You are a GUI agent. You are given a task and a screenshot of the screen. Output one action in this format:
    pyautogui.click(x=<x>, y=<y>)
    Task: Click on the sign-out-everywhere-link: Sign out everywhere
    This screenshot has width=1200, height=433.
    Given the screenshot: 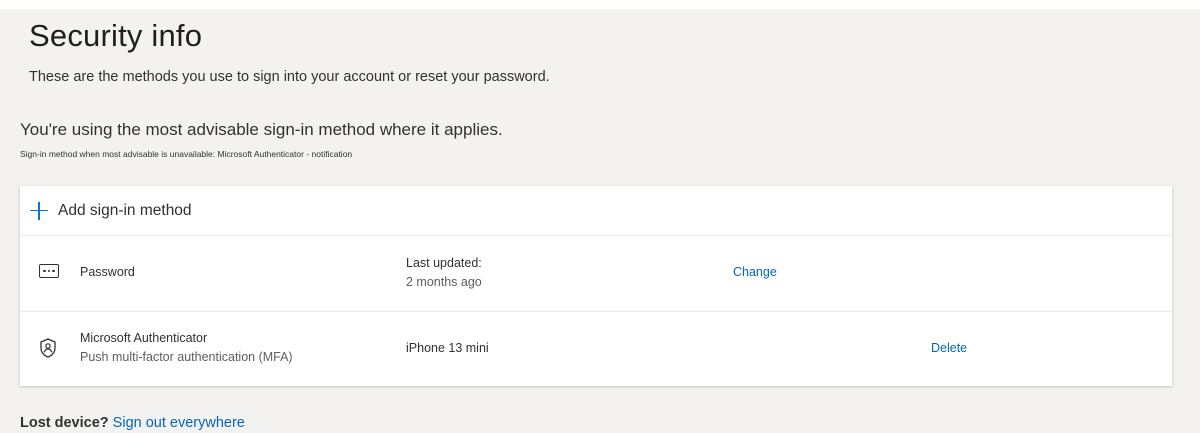 What is the action you would take?
    pyautogui.click(x=179, y=423)
    